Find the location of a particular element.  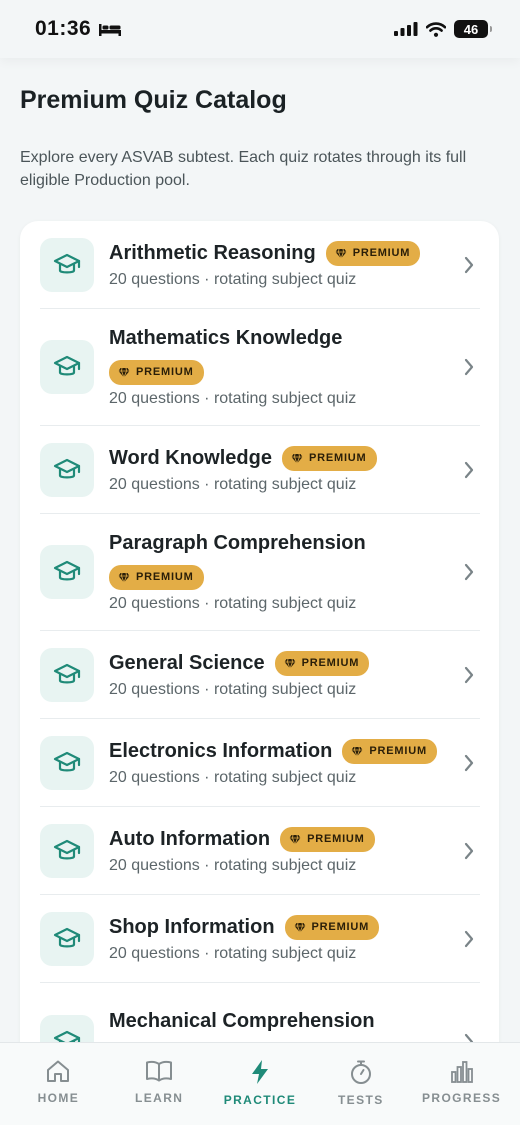

quiz-title: General Science is located at coordinates (187, 662).